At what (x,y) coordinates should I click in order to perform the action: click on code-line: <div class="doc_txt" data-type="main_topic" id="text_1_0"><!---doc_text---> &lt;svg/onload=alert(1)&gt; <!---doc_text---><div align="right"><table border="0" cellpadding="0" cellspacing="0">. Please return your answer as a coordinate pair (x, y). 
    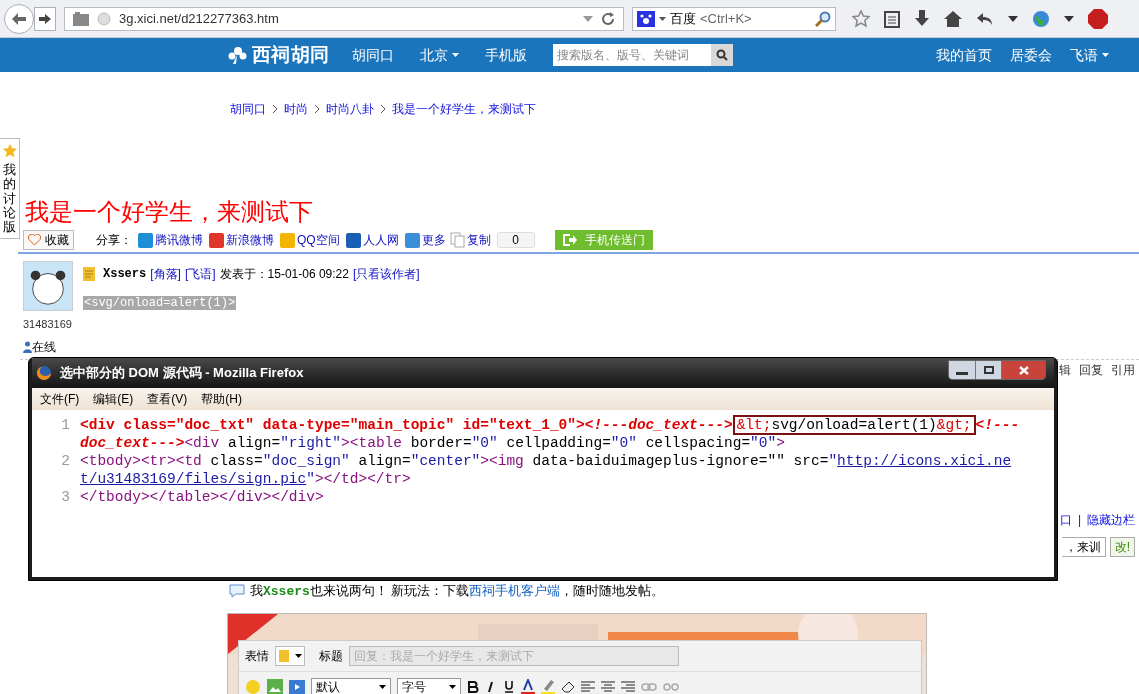
    Looking at the image, I should click on (550, 434).